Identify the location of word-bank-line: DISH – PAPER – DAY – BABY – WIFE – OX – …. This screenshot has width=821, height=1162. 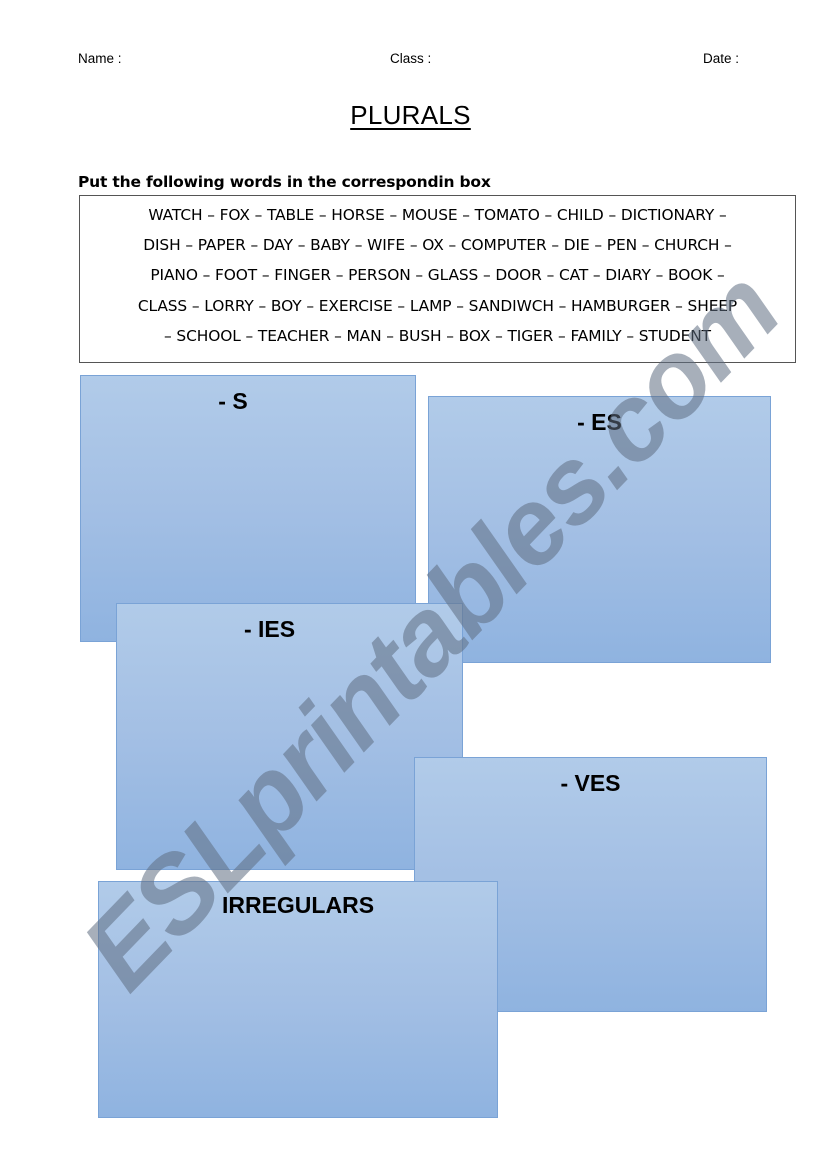
(437, 245).